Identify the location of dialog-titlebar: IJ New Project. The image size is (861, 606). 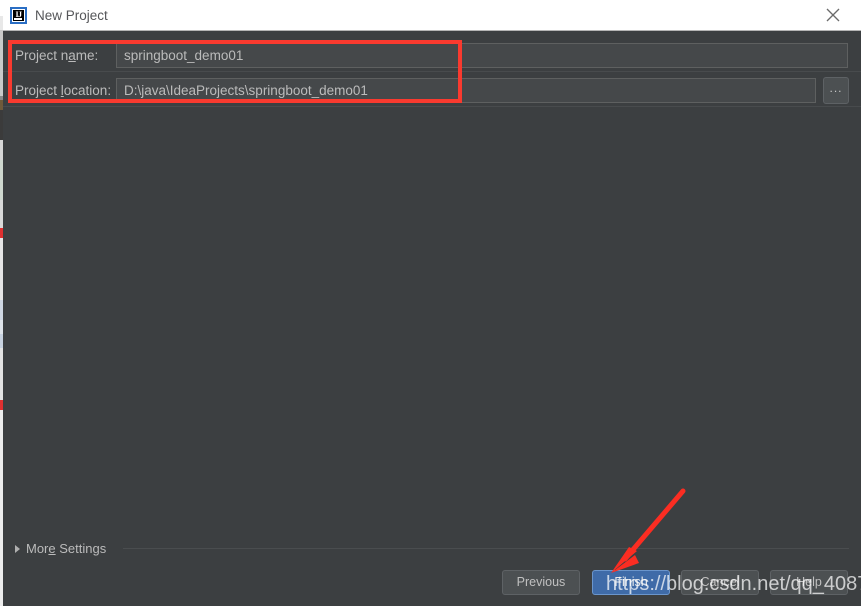
(432, 15).